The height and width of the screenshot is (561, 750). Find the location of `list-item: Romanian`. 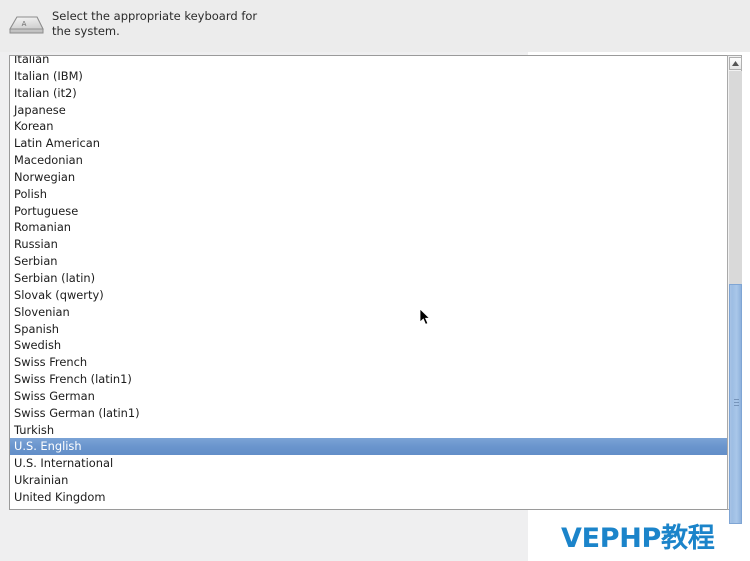

list-item: Romanian is located at coordinates (369, 227).